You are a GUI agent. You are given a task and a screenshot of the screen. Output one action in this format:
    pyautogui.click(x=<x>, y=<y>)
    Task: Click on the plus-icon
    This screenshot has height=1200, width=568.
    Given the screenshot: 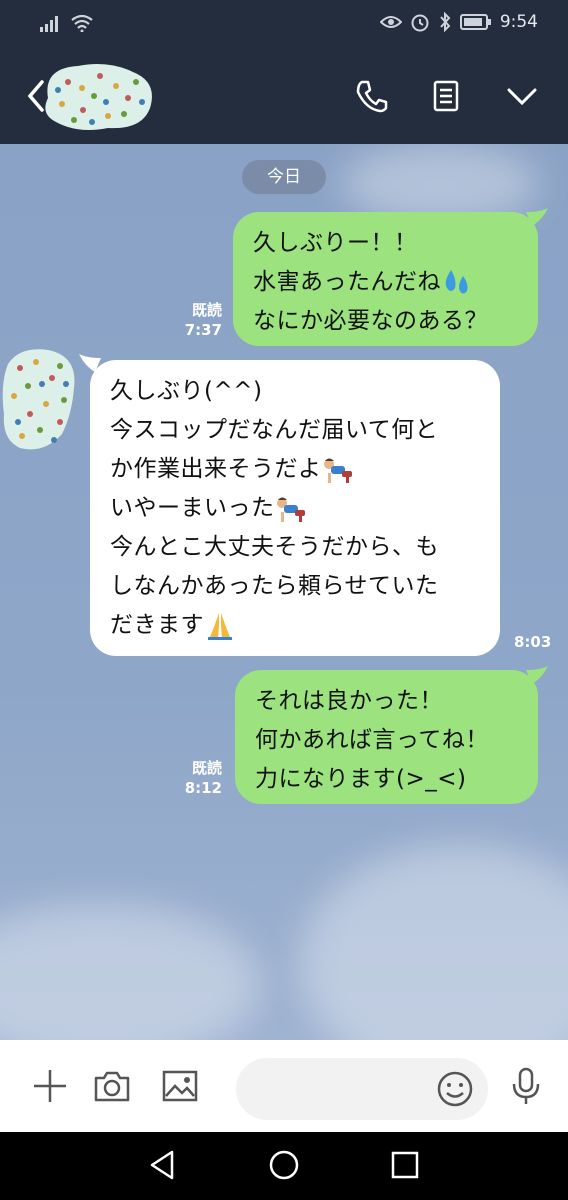 What is the action you would take?
    pyautogui.click(x=50, y=1086)
    